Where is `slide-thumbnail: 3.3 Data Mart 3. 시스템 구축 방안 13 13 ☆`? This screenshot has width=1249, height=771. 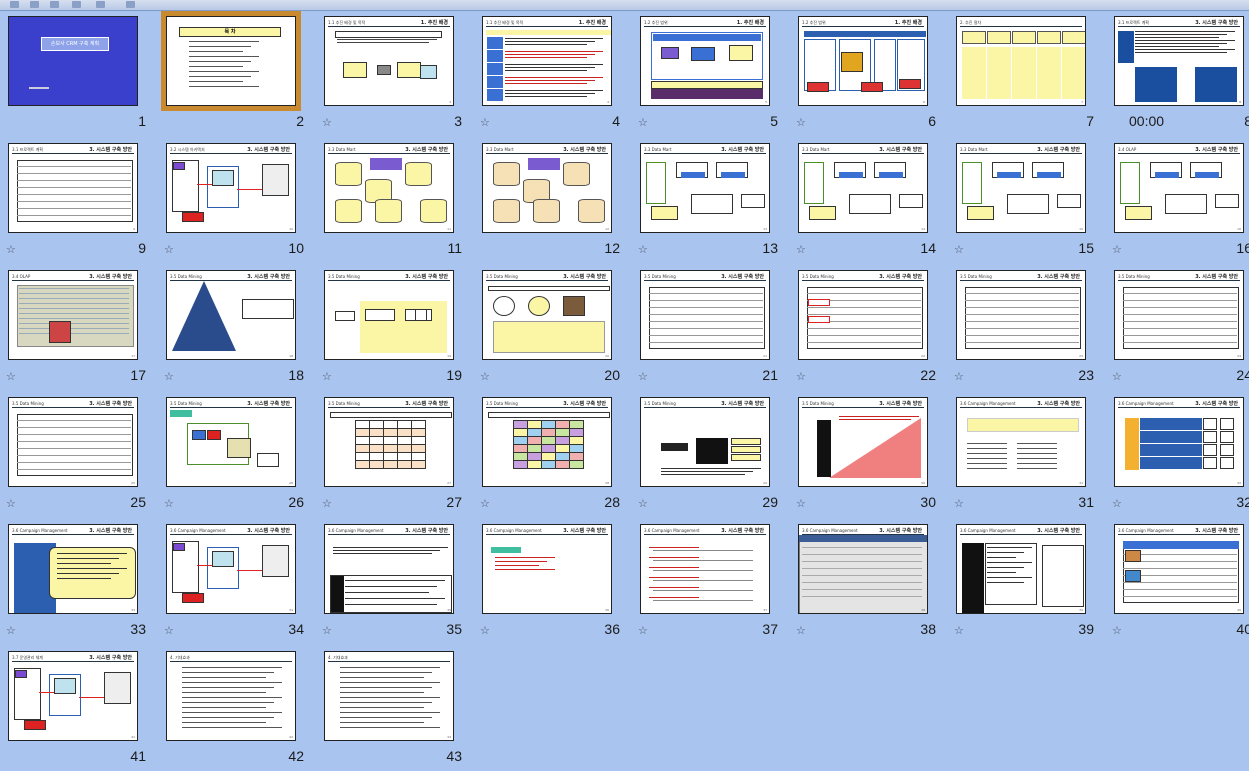
slide-thumbnail: 3.3 Data Mart 3. 시스템 구축 방안 13 13 ☆ is located at coordinates (708, 203).